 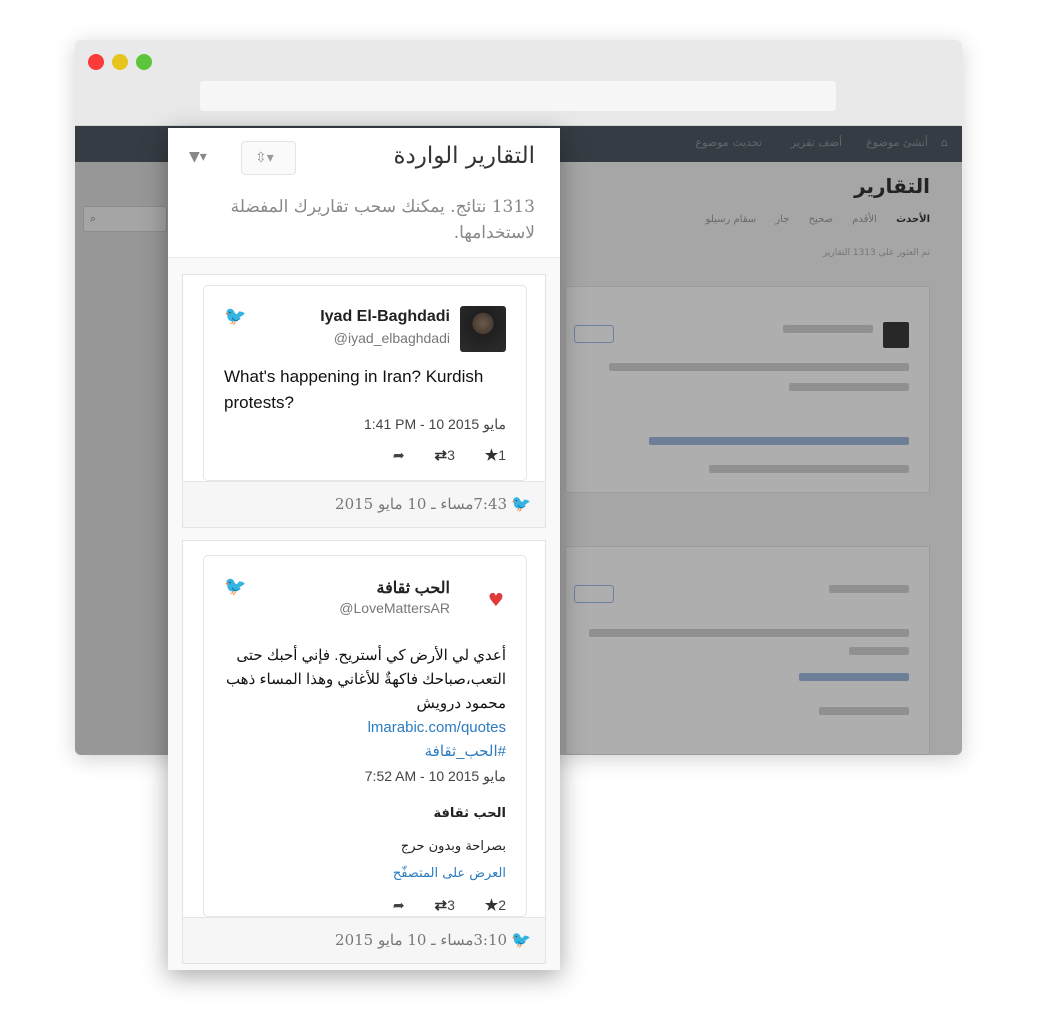 What do you see at coordinates (413, 588) in the screenshot?
I see `tweet-author-name: الحب ثقافة` at bounding box center [413, 588].